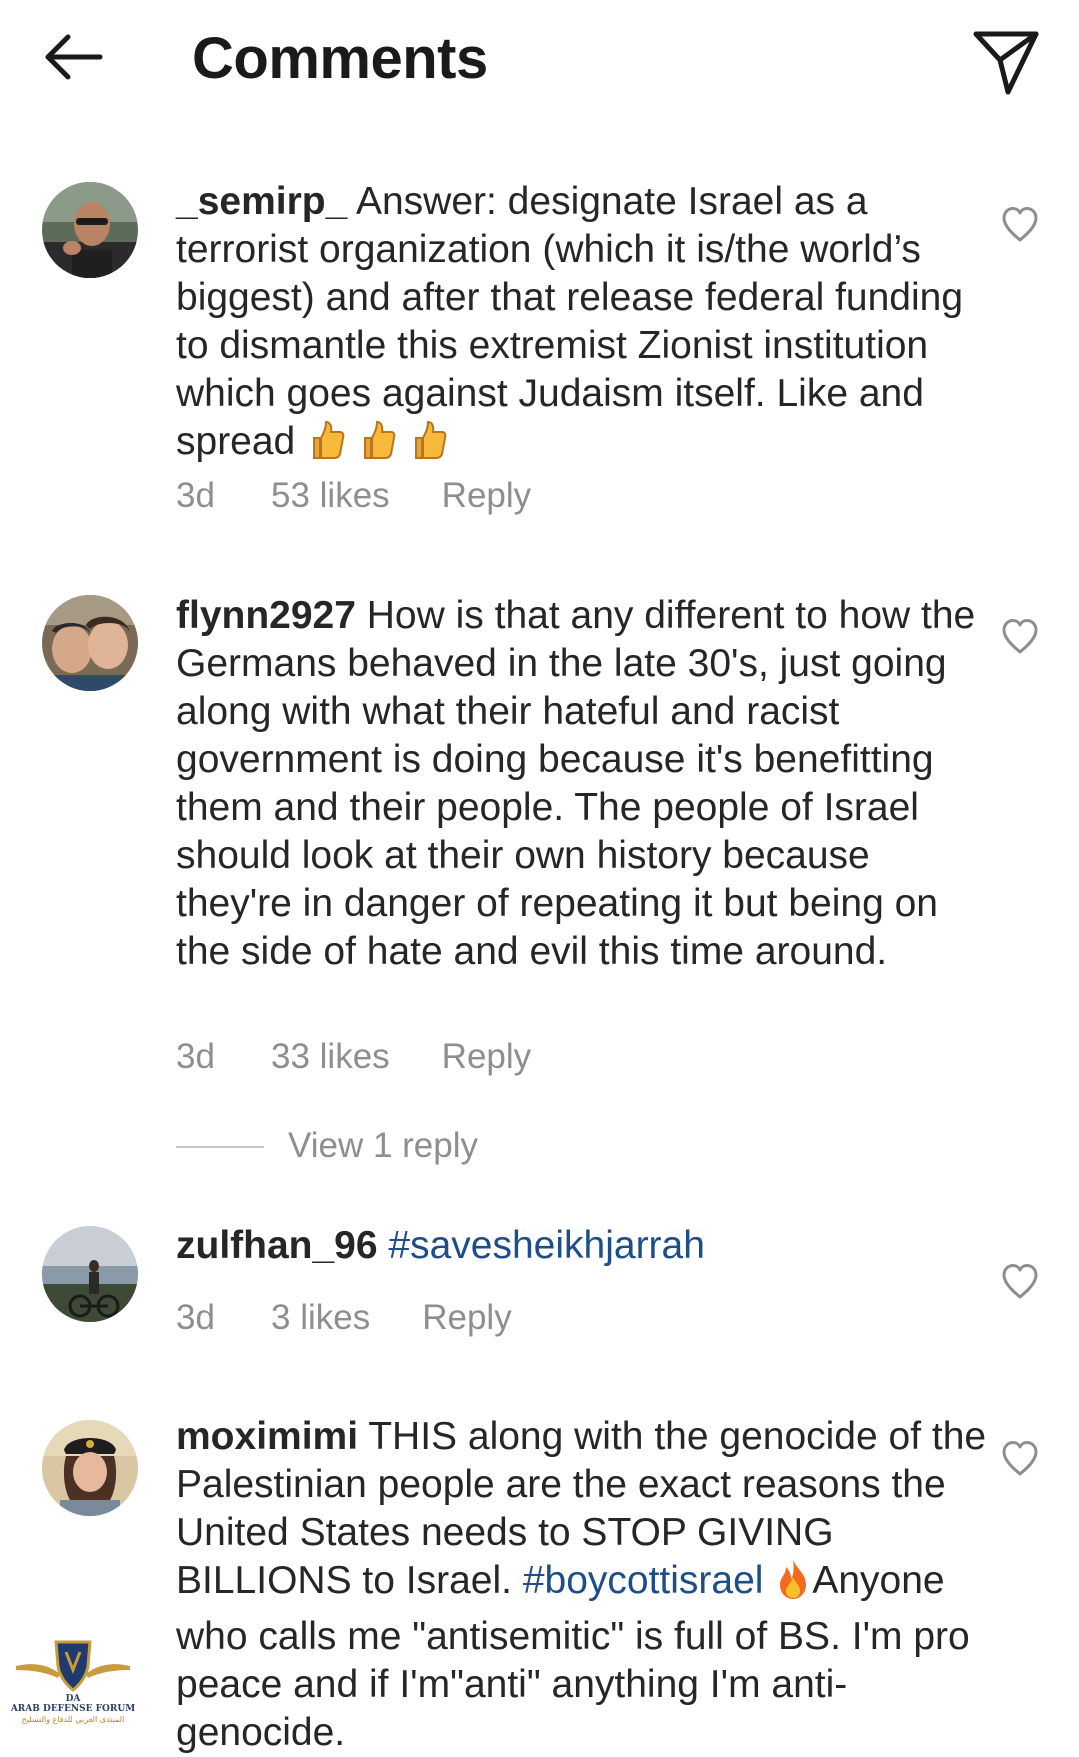  I want to click on comment-likes: 3 likes, so click(320, 1318).